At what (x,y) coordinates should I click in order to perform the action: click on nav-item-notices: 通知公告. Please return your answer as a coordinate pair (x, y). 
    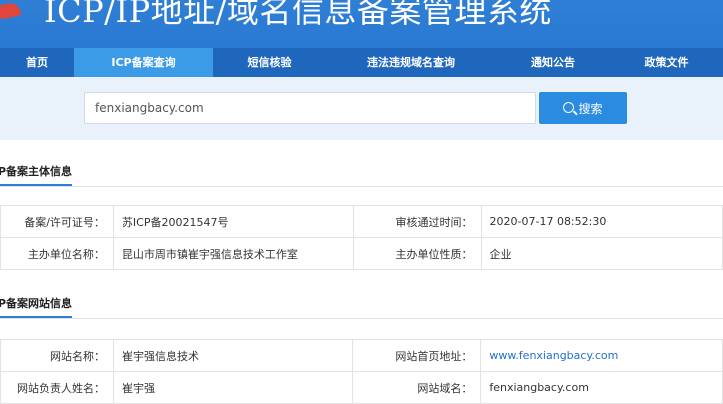
    Looking at the image, I should click on (553, 62).